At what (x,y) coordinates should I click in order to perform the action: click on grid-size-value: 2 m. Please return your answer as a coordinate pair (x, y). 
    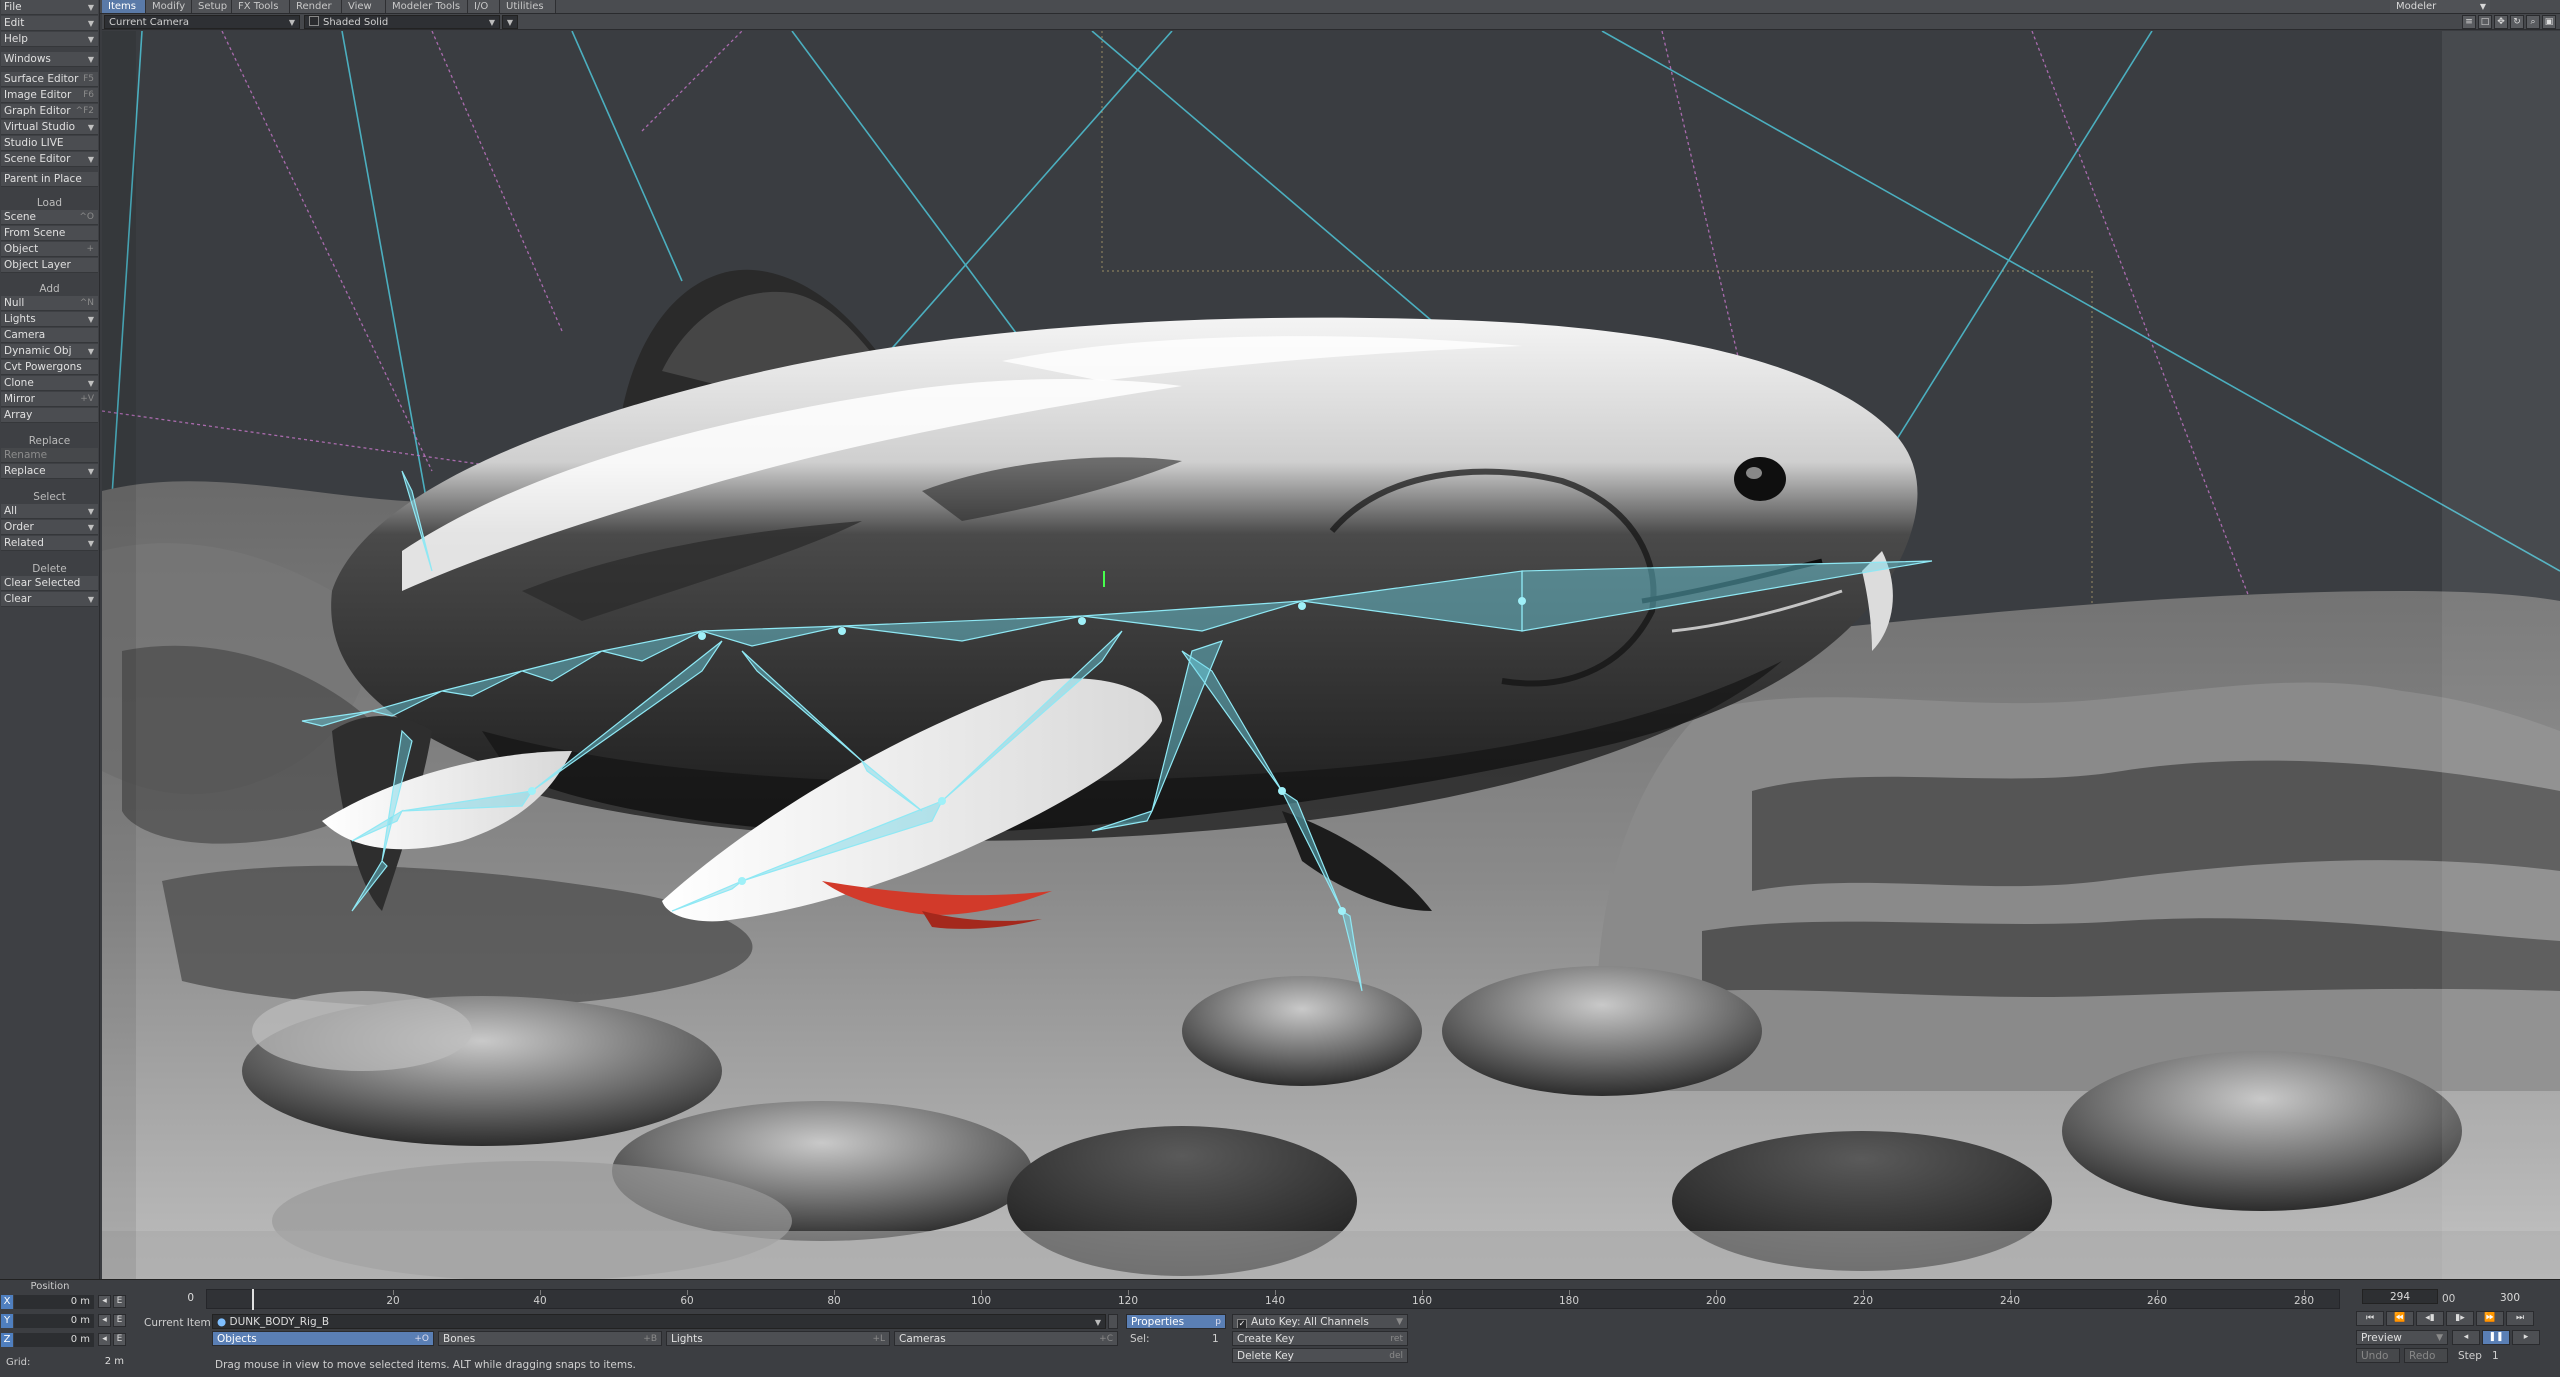
    Looking at the image, I should click on (84, 1362).